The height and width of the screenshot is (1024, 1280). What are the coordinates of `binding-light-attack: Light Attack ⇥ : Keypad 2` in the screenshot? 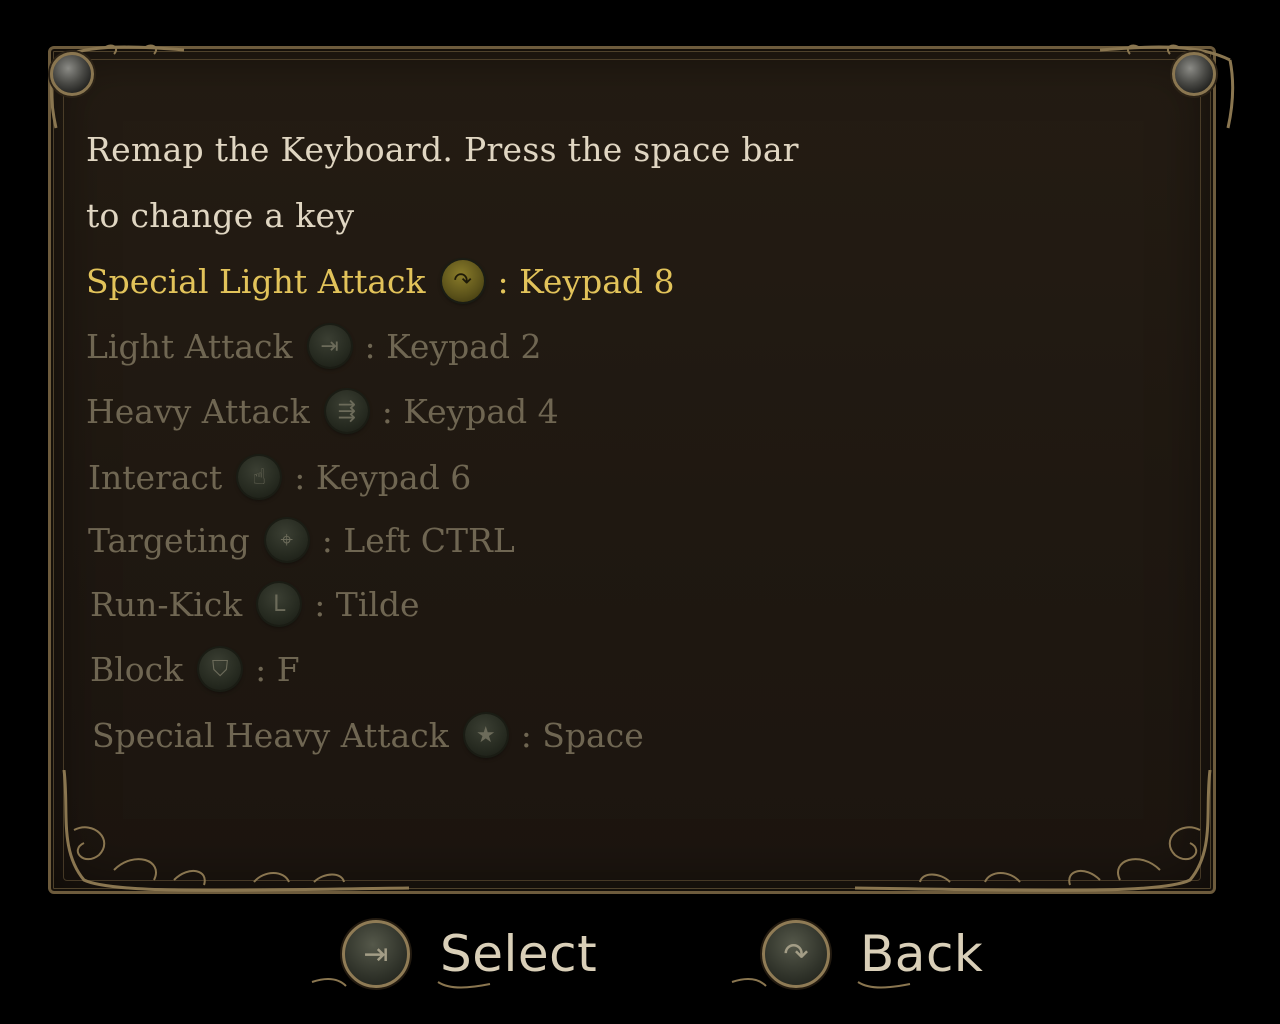 It's located at (314, 346).